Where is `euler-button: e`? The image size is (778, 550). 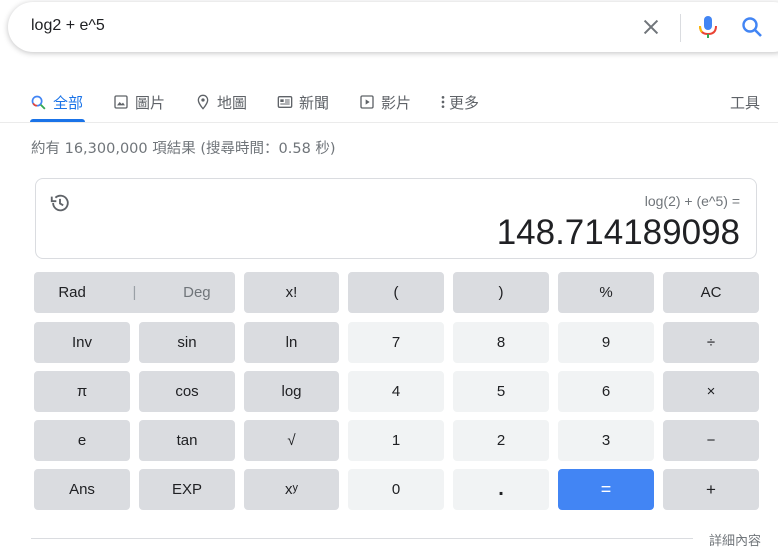
euler-button: e is located at coordinates (82, 440).